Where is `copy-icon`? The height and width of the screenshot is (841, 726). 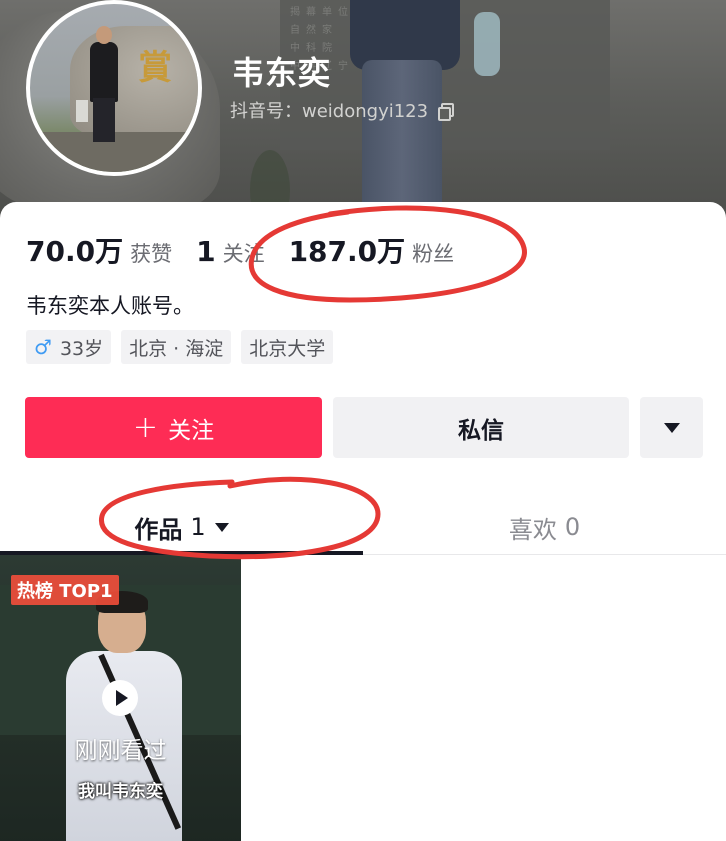
copy-icon is located at coordinates (446, 112).